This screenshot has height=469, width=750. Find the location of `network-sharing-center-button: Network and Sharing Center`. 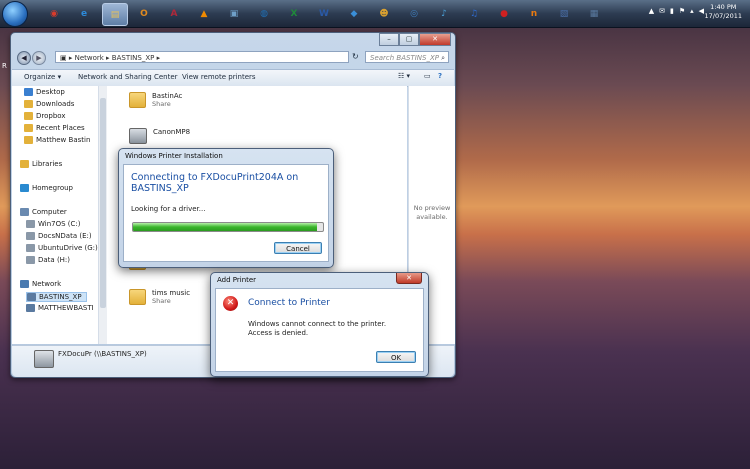

network-sharing-center-button: Network and Sharing Center is located at coordinates (128, 77).